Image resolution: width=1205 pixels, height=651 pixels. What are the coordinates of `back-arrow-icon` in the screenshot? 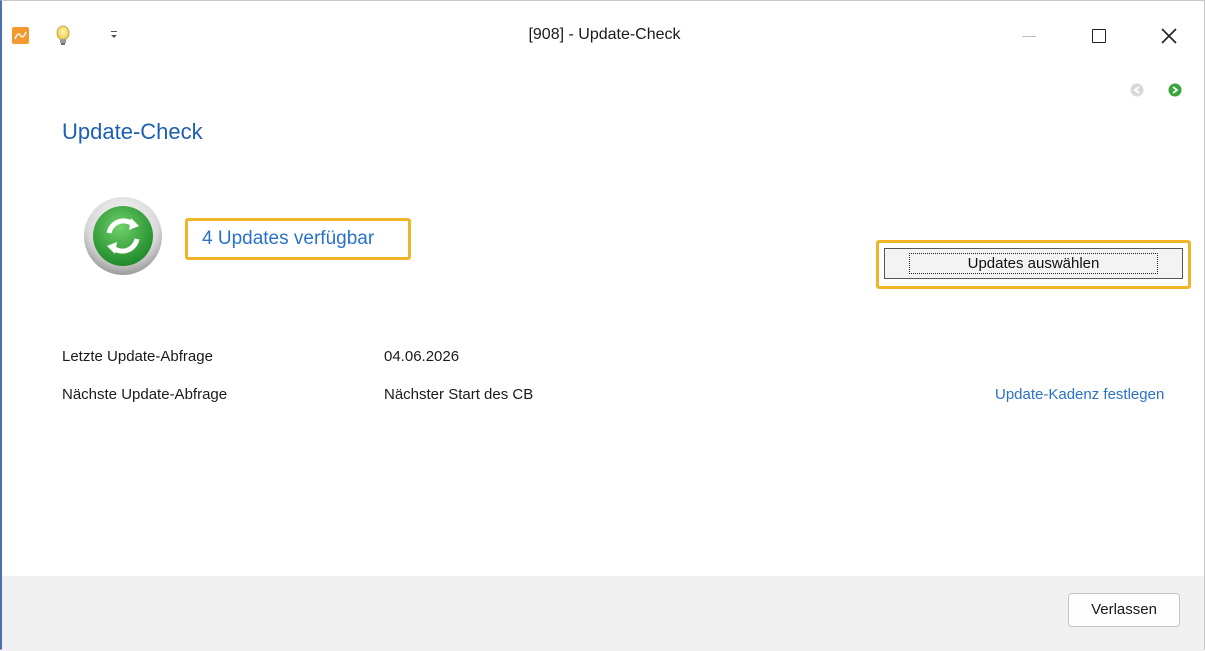 It's located at (1137, 90).